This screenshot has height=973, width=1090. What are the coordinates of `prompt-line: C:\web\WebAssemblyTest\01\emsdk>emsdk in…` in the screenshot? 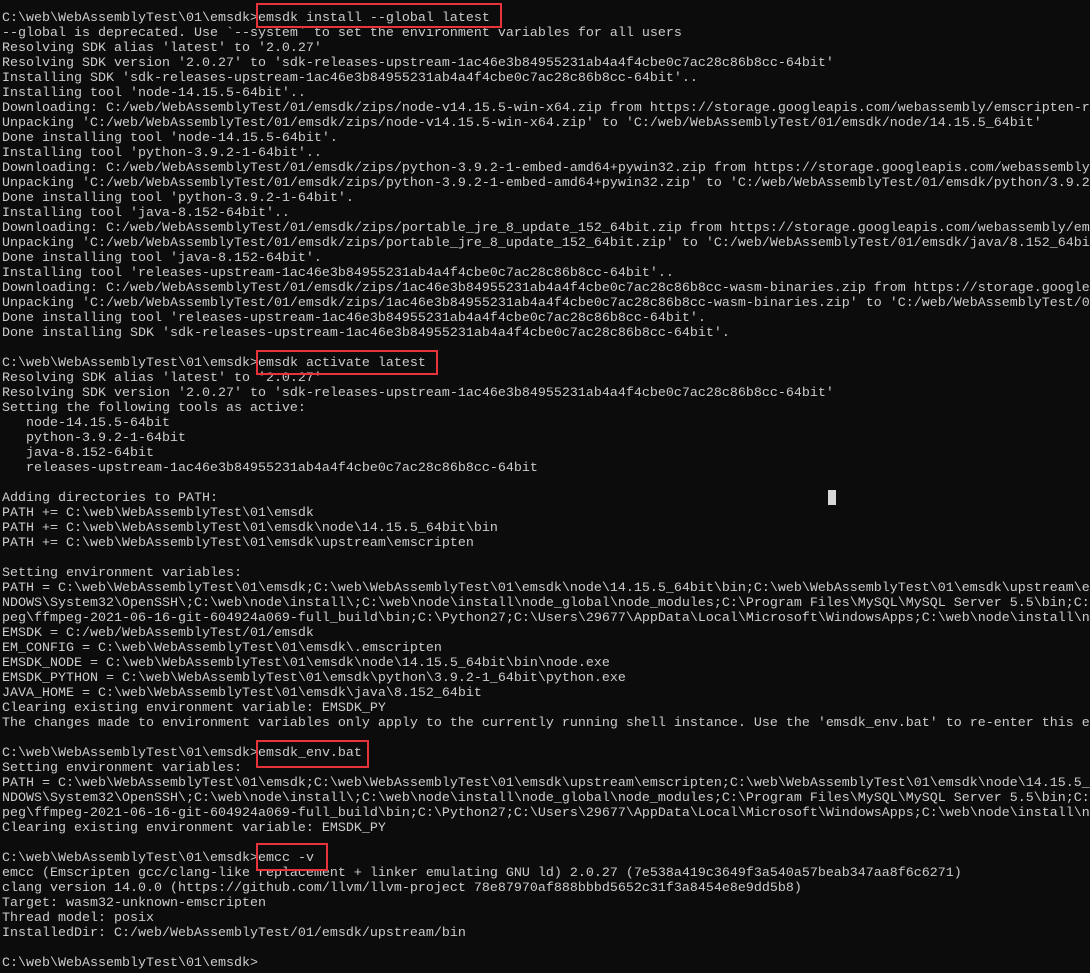 It's located at (546, 18).